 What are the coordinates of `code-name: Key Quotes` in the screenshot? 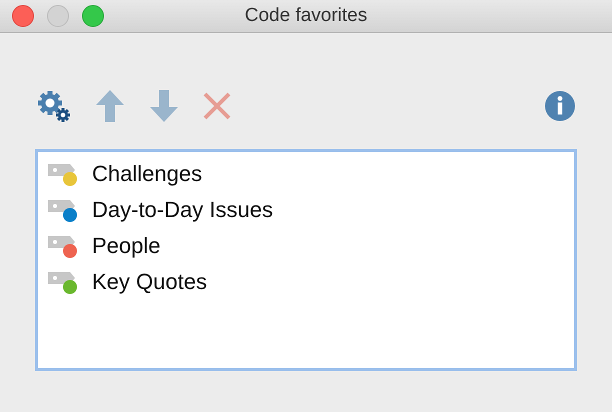 It's located at (149, 282).